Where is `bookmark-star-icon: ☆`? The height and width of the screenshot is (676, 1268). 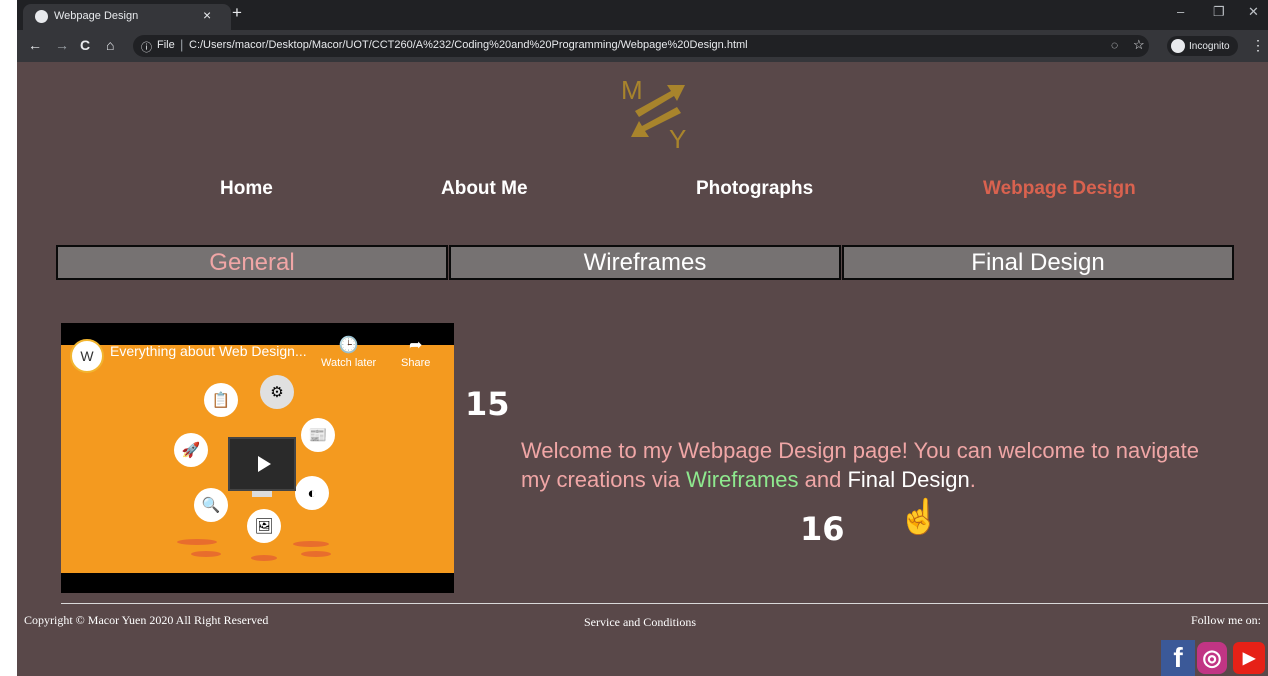
bookmark-star-icon: ☆ is located at coordinates (1139, 45).